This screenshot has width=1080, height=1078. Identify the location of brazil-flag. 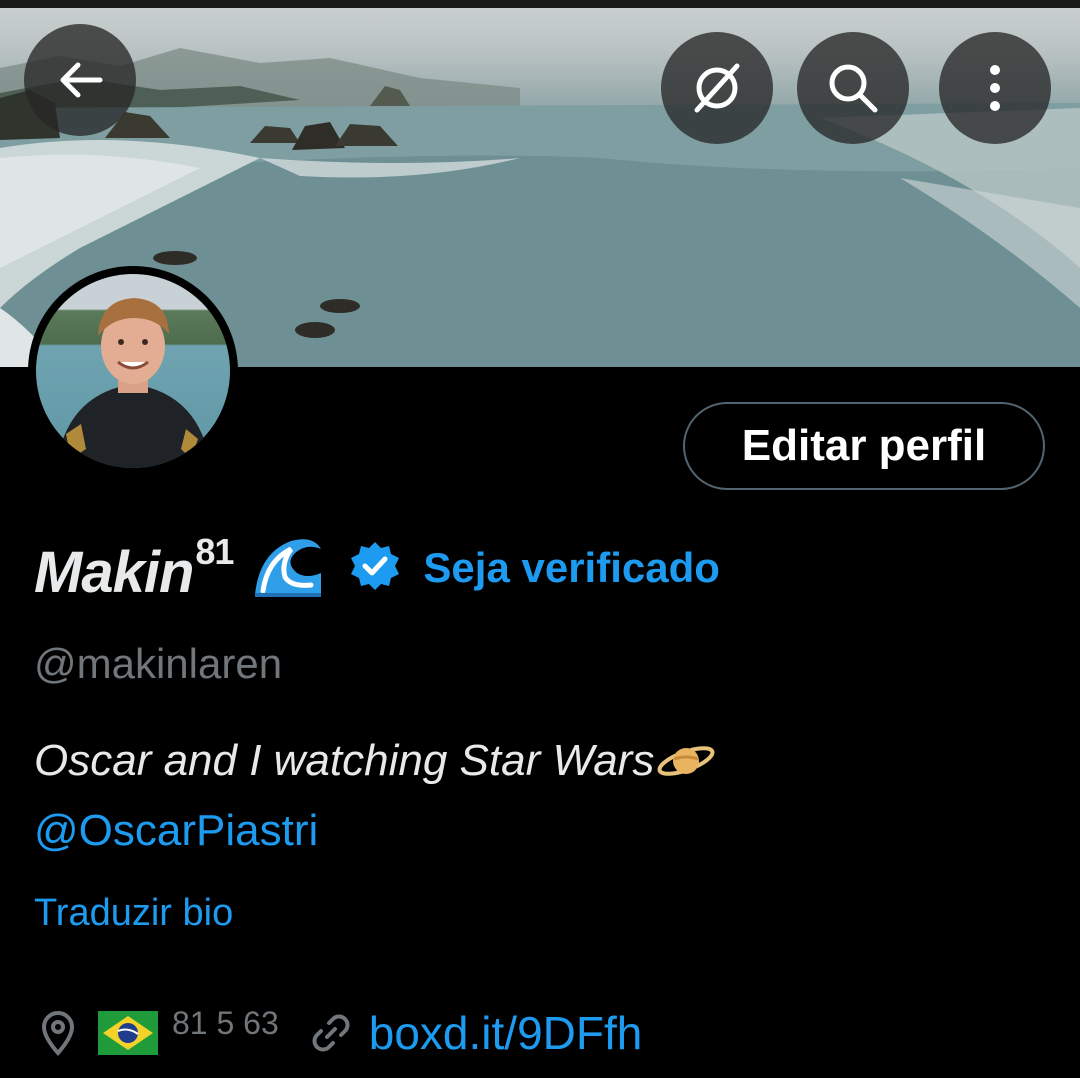
(128, 1033).